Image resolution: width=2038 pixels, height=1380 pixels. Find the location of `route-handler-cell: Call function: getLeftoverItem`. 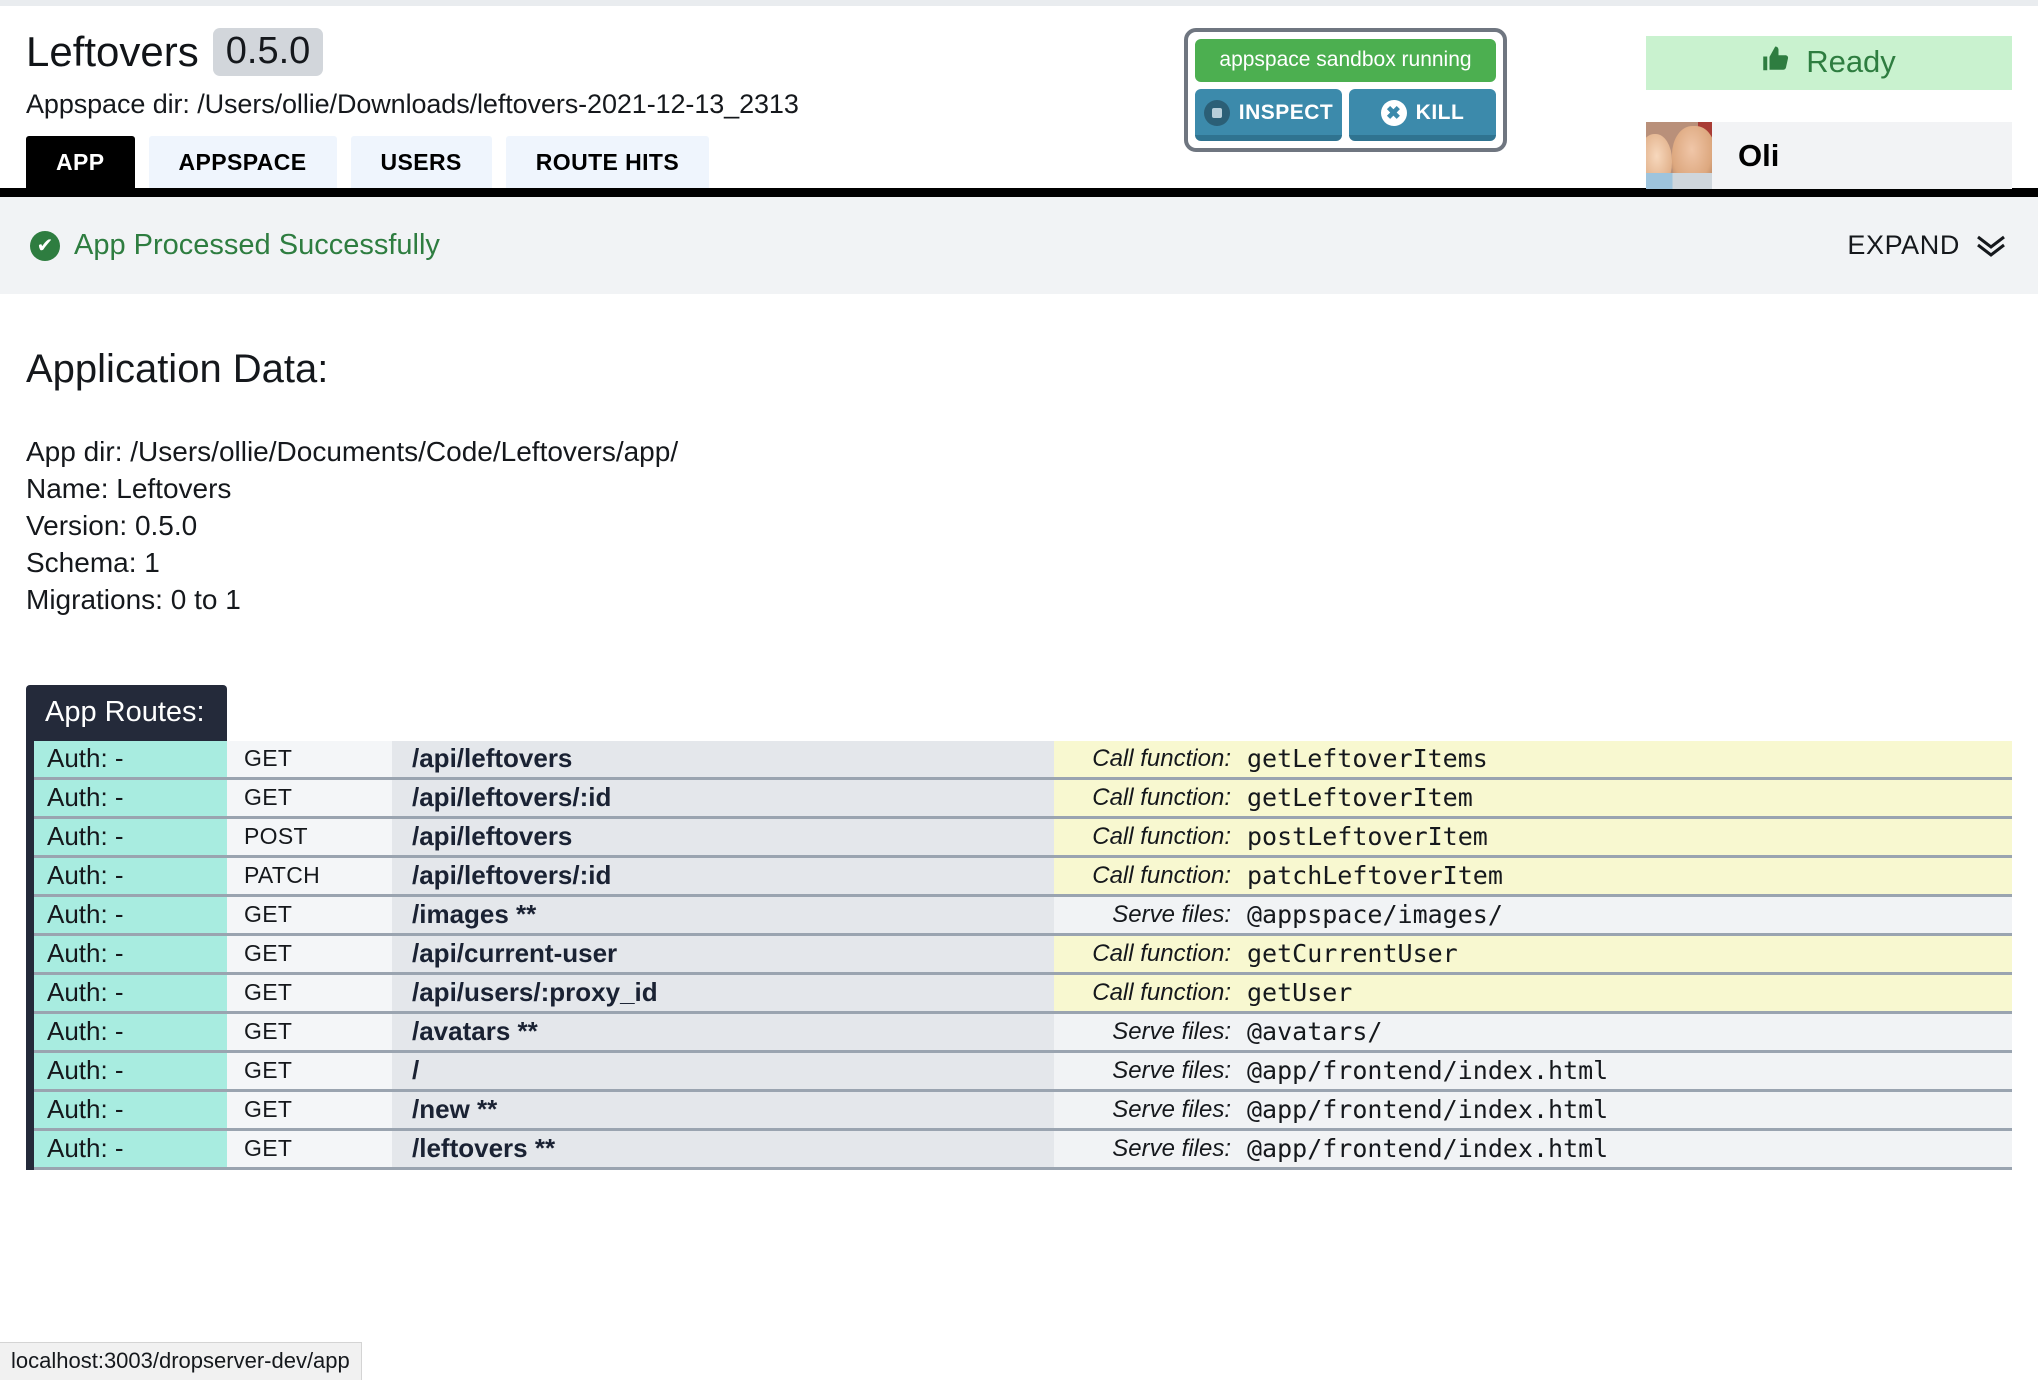

route-handler-cell: Call function: getLeftoverItem is located at coordinates (1533, 797).